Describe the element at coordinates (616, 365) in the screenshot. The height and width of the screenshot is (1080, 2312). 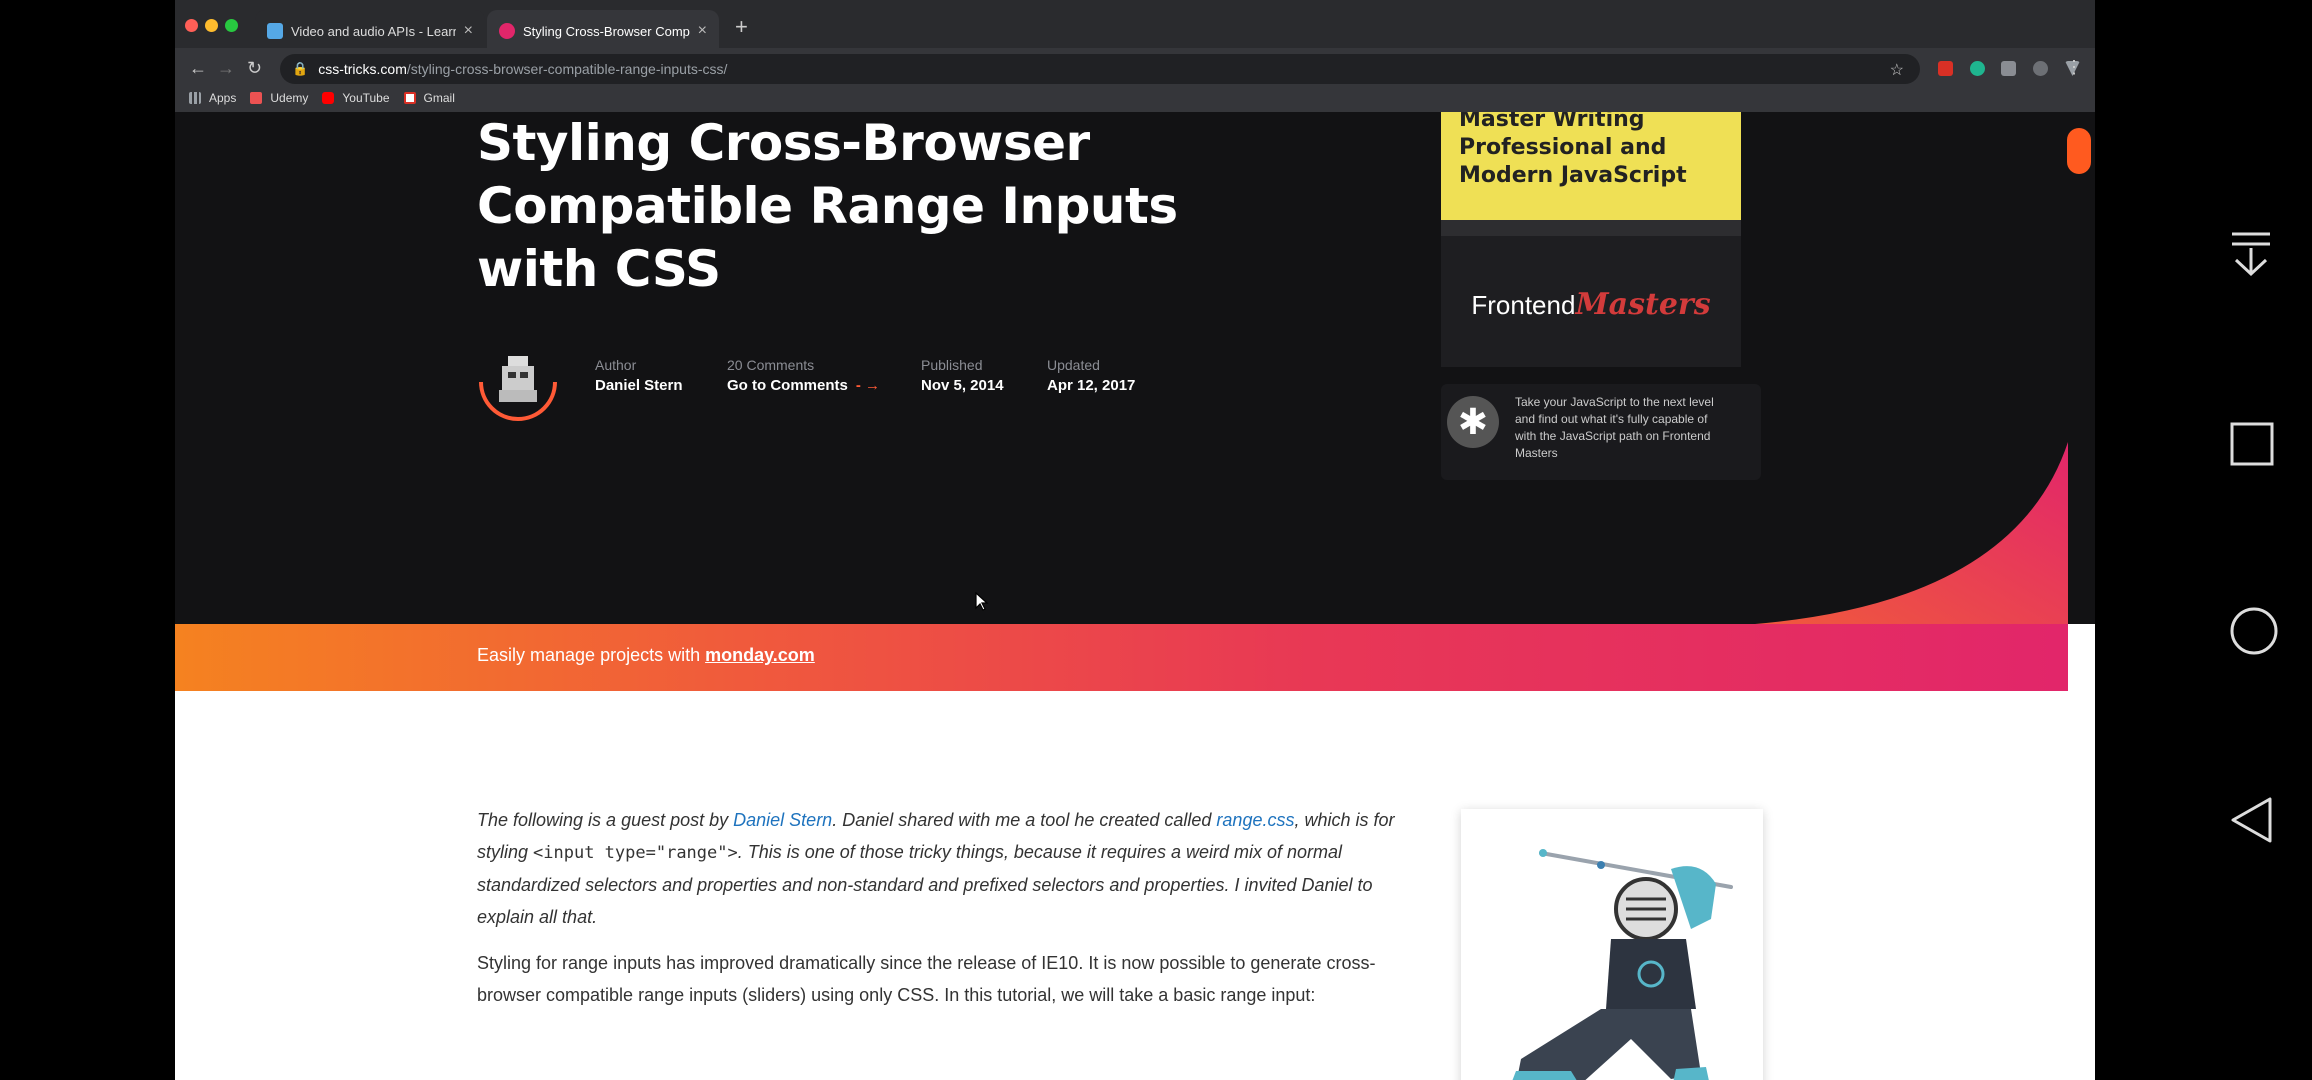
I see `author-label: Author` at that location.